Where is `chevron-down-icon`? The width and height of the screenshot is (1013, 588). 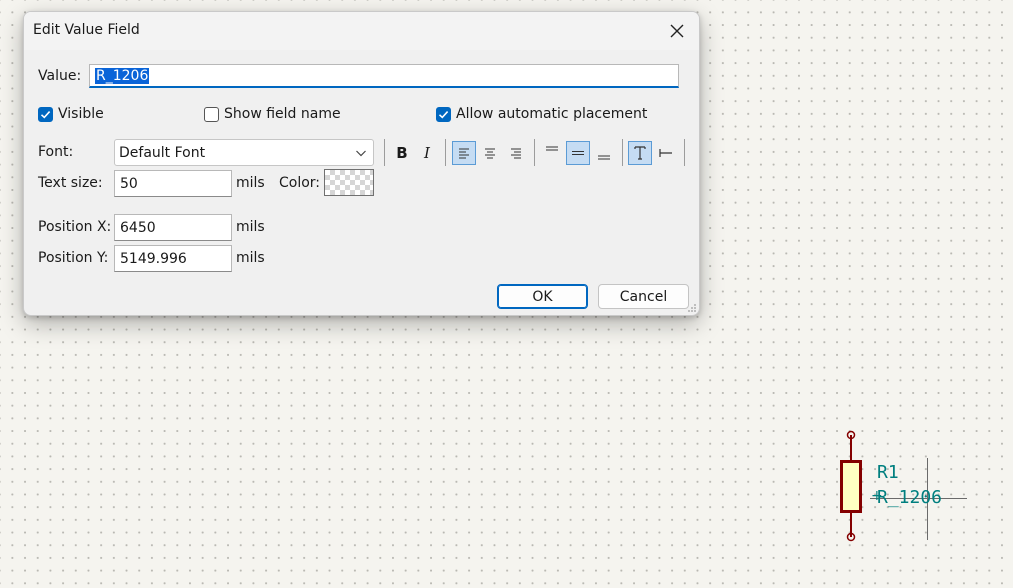
chevron-down-icon is located at coordinates (361, 153).